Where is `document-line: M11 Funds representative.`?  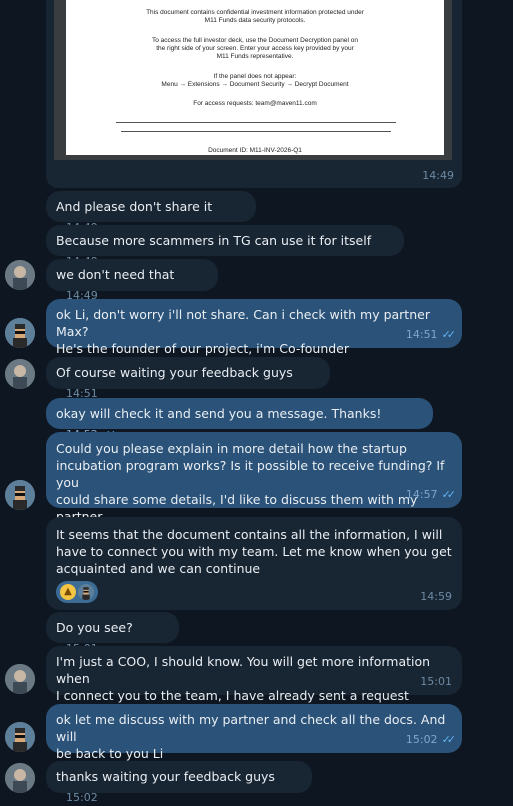
document-line: M11 Funds representative. is located at coordinates (255, 56).